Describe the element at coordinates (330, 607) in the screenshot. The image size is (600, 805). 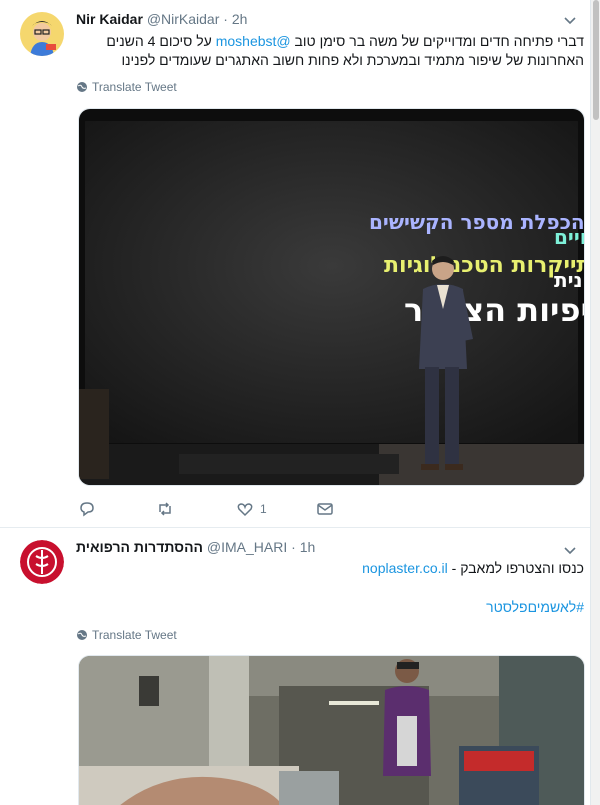
I see `hashtag-line: #לאשמיםפלסטר` at that location.